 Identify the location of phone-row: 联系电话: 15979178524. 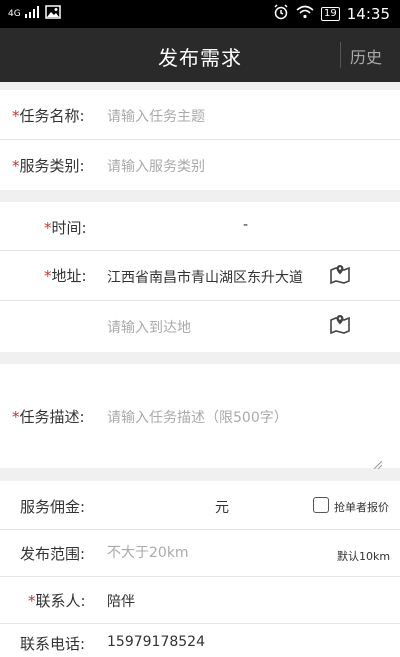
(200, 640).